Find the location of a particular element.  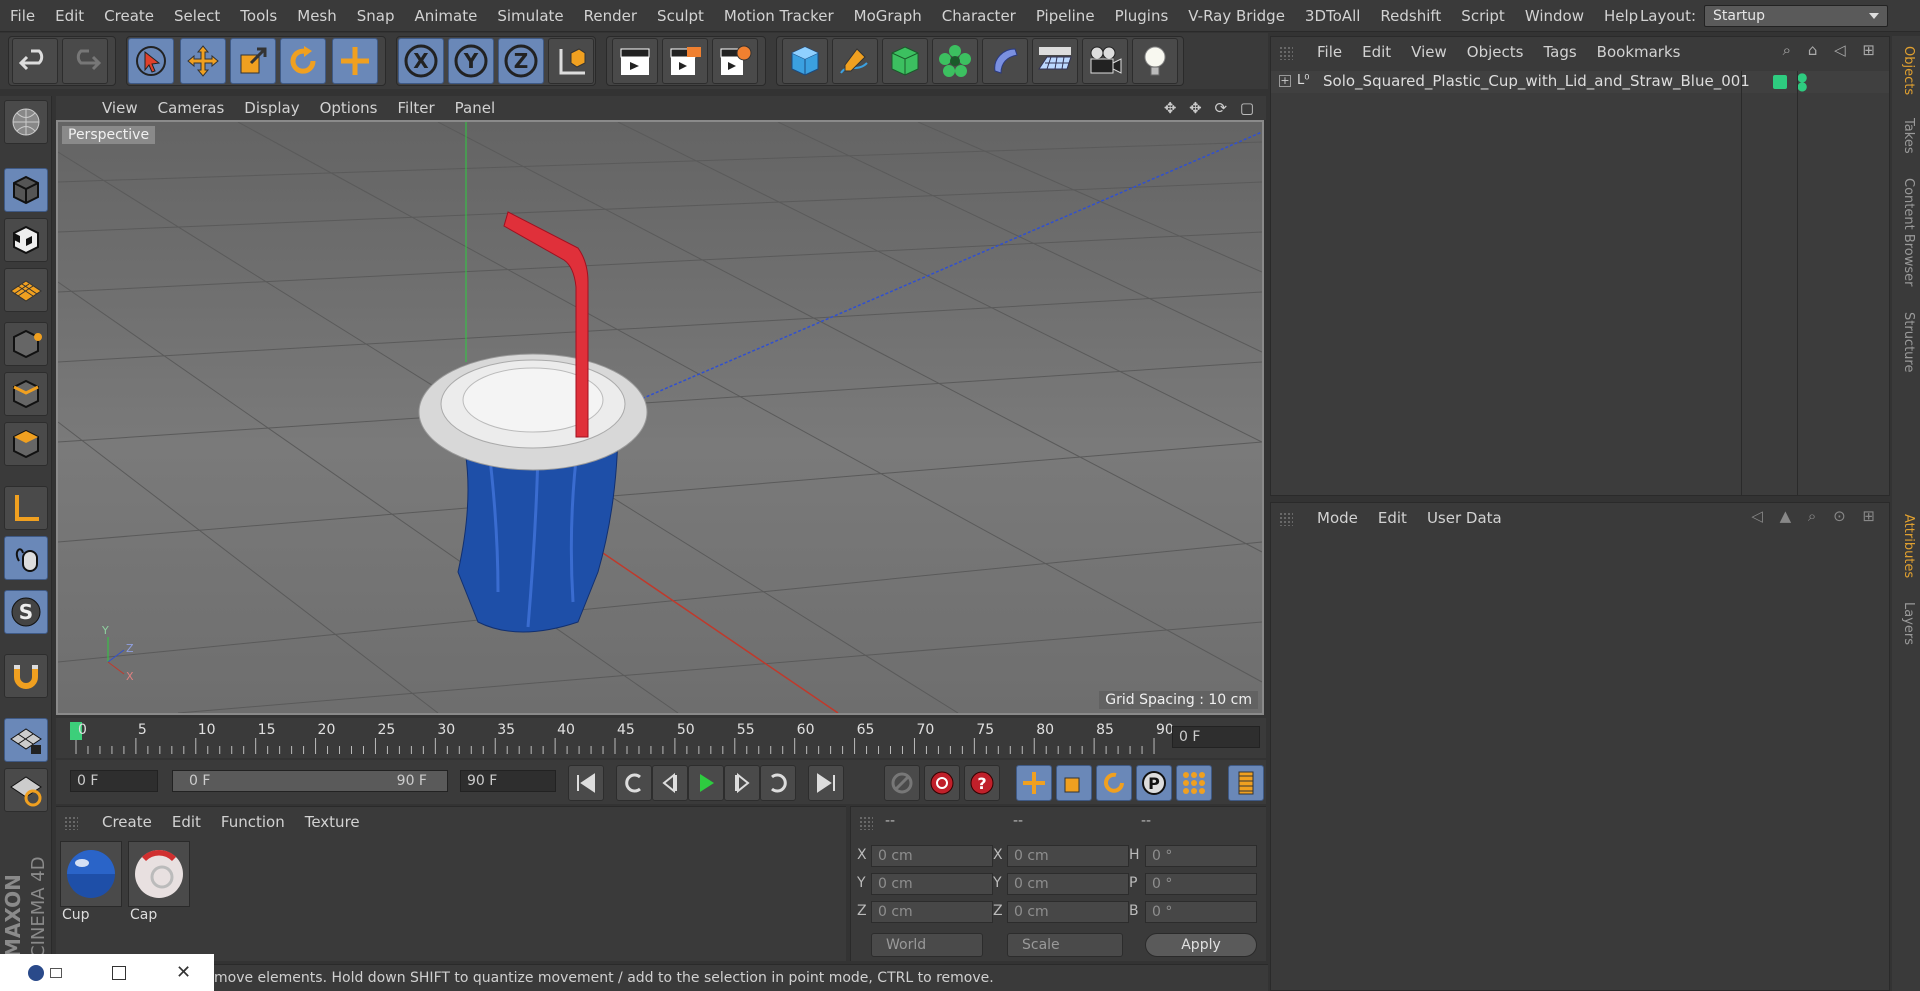

rotate-tool-button is located at coordinates (303, 61).